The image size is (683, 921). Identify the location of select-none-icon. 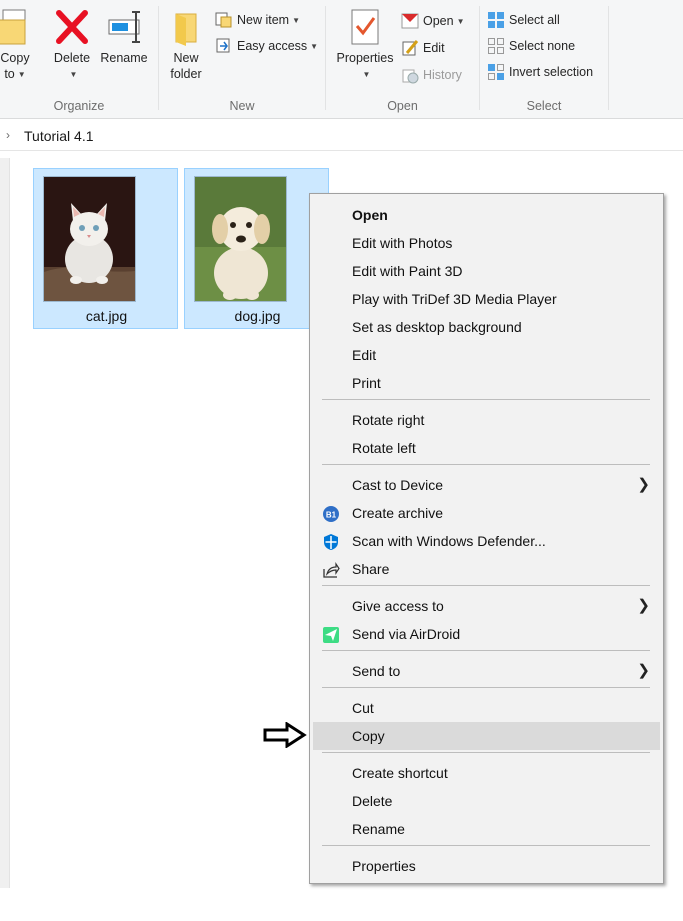
(496, 46).